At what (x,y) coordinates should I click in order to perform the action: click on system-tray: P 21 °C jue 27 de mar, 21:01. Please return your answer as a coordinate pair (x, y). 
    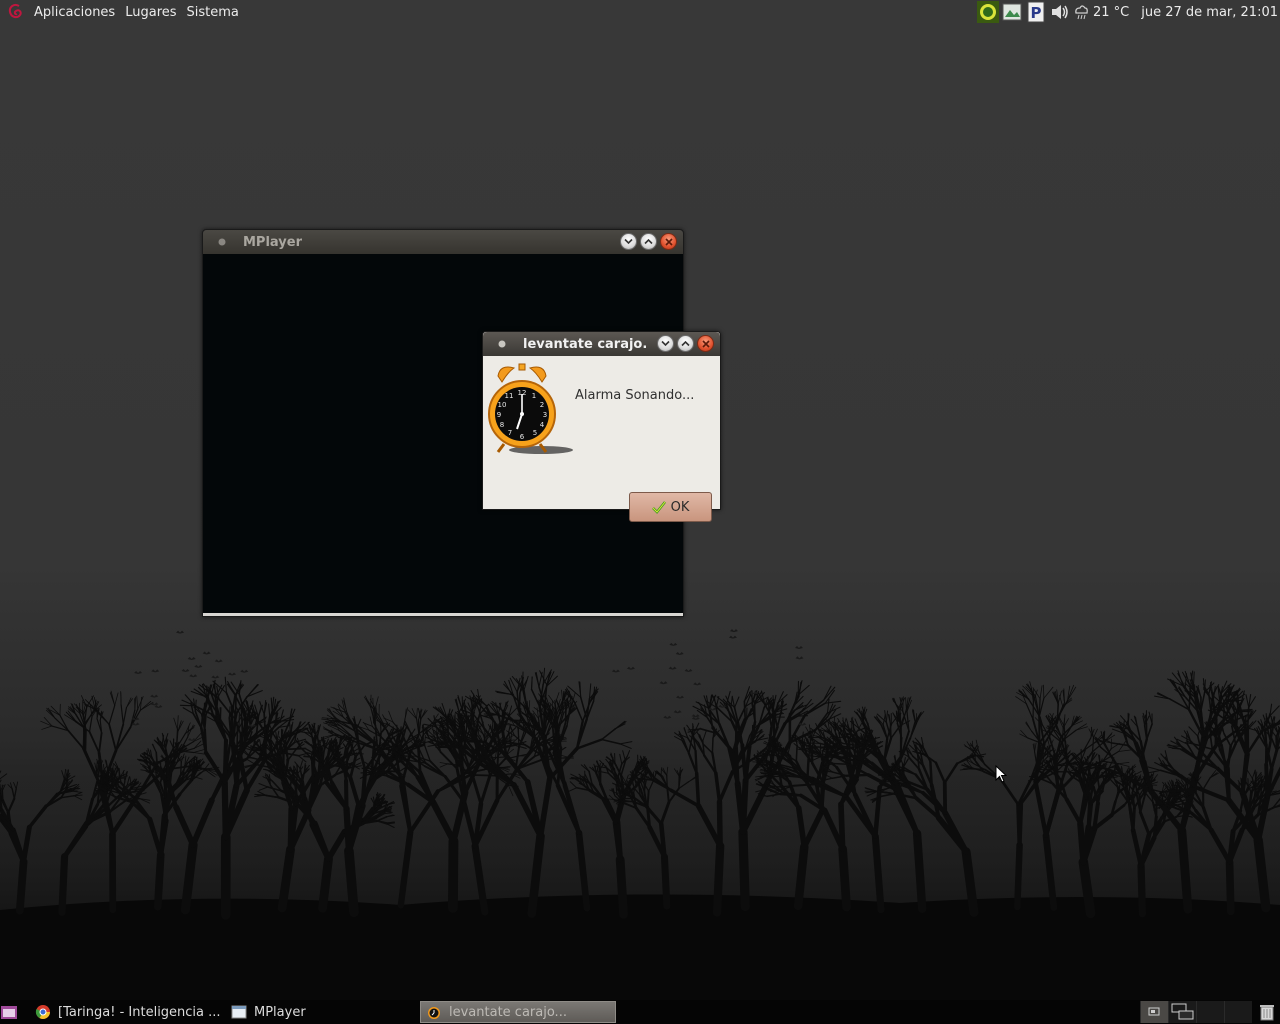
    Looking at the image, I should click on (1128, 12).